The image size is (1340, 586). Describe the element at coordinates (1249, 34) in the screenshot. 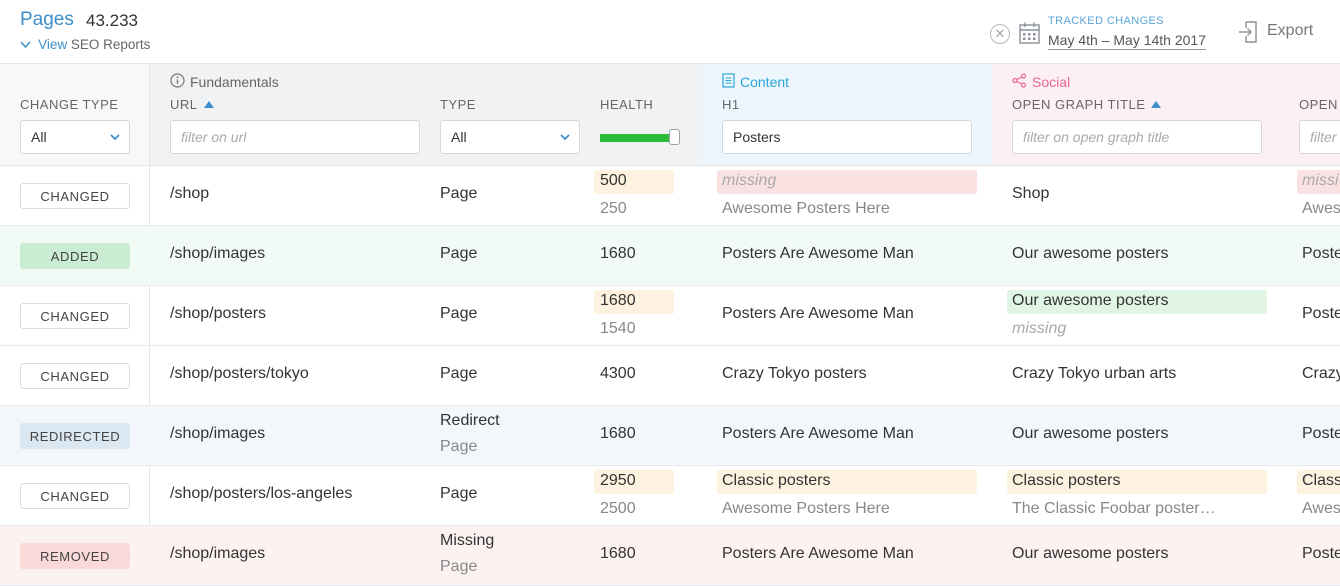

I see `export-icon` at that location.